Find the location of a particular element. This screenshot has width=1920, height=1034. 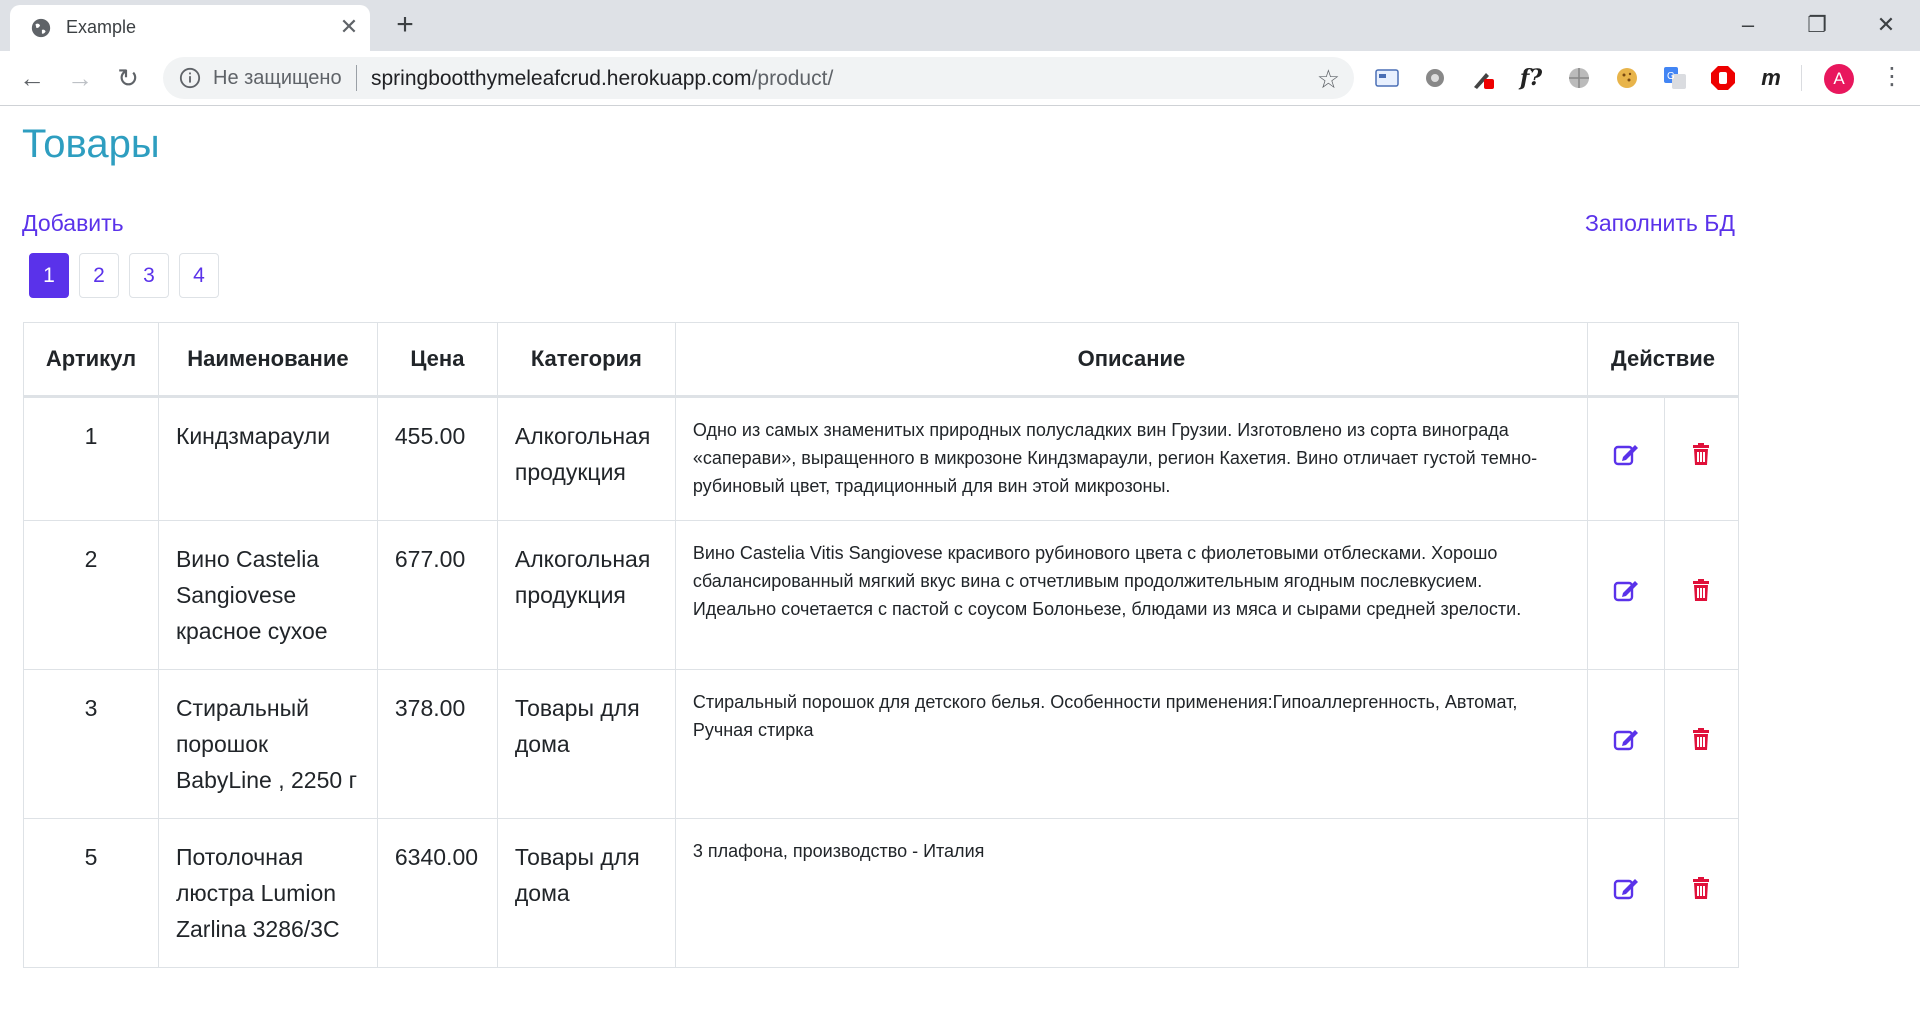

header-description: Описание is located at coordinates (1131, 360).